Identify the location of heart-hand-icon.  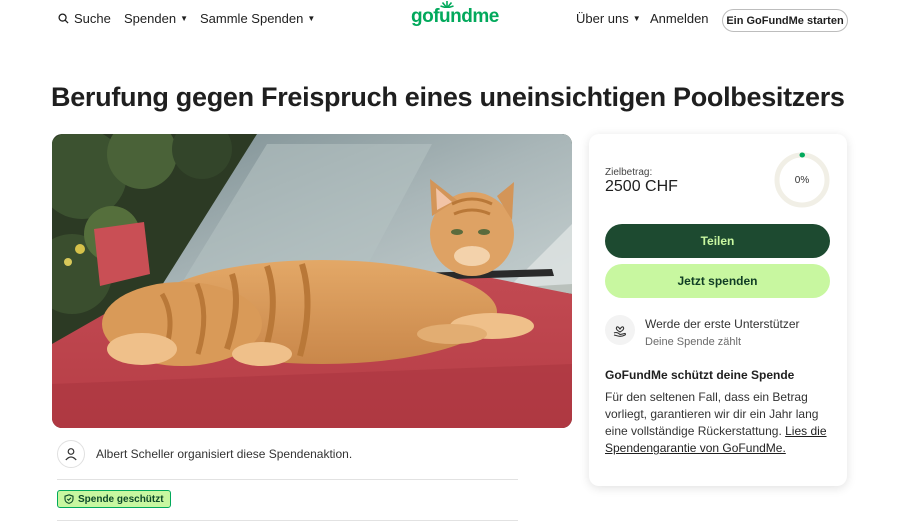
(620, 331).